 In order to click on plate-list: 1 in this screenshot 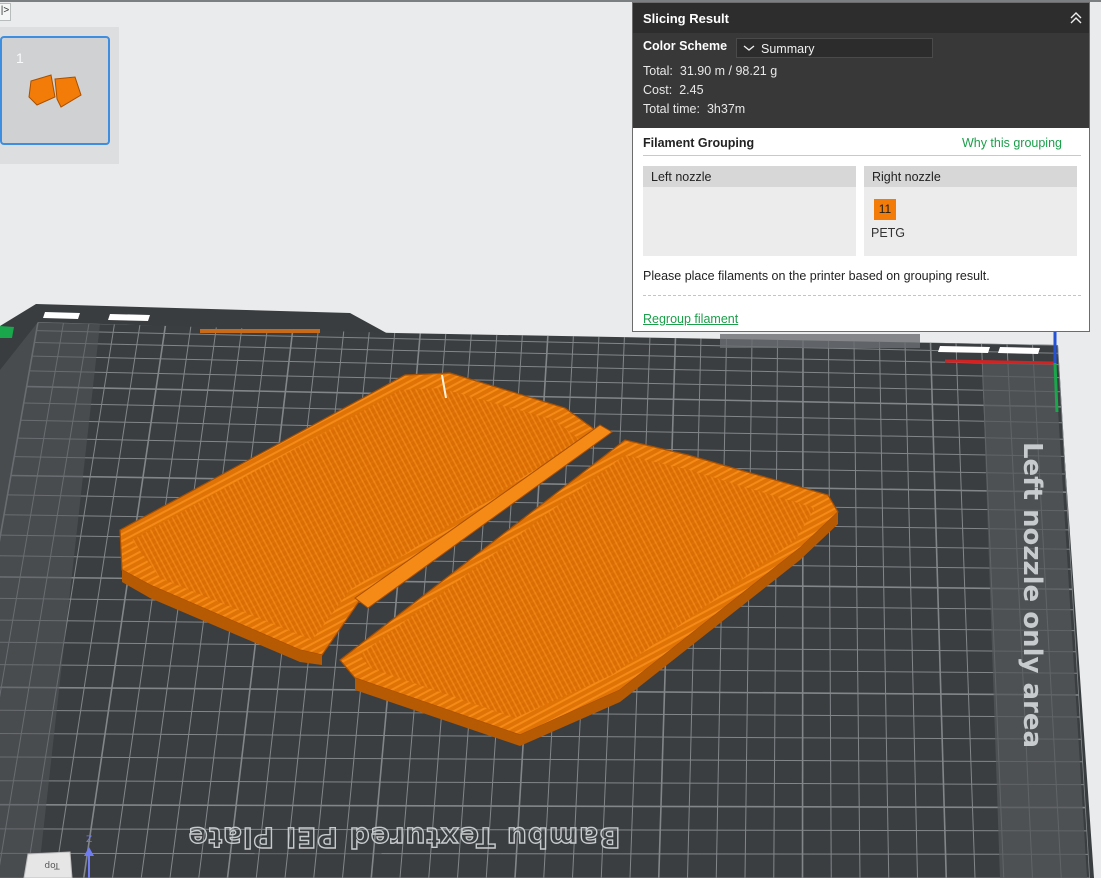, I will do `click(59, 95)`.